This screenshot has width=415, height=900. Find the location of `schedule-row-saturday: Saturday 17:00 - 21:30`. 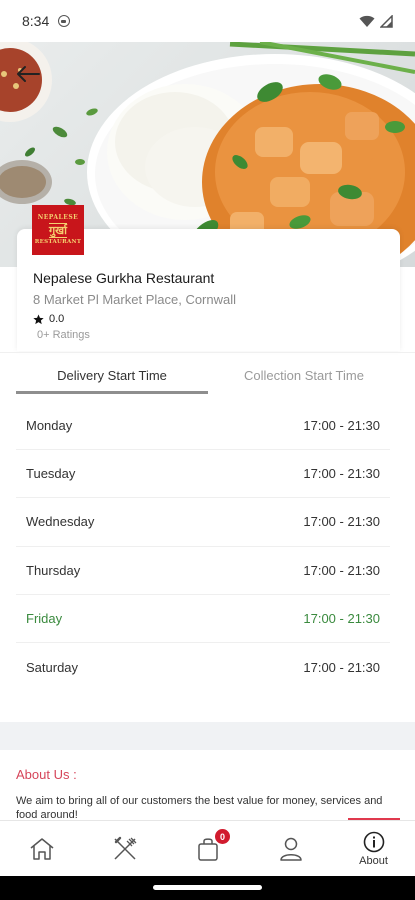

schedule-row-saturday: Saturday 17:00 - 21:30 is located at coordinates (203, 667).